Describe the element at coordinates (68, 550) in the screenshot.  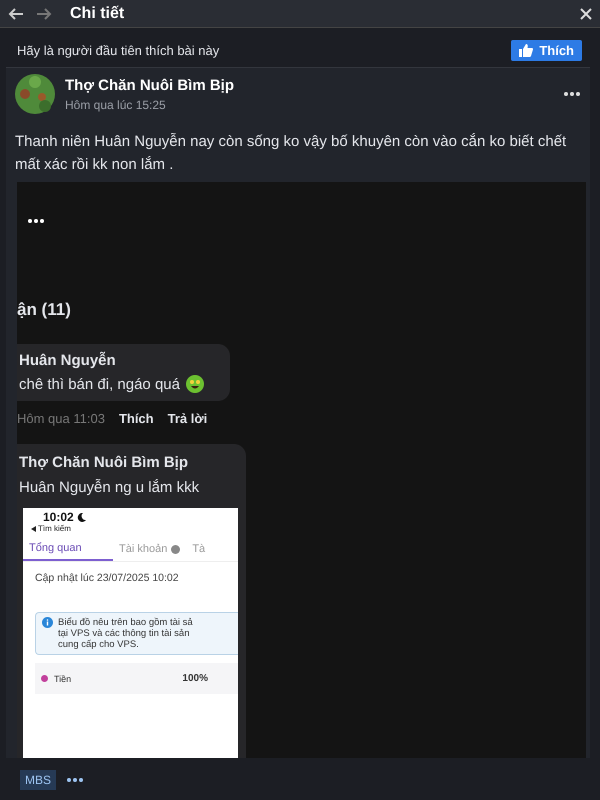
I see `tab-label: Tổng quan` at that location.